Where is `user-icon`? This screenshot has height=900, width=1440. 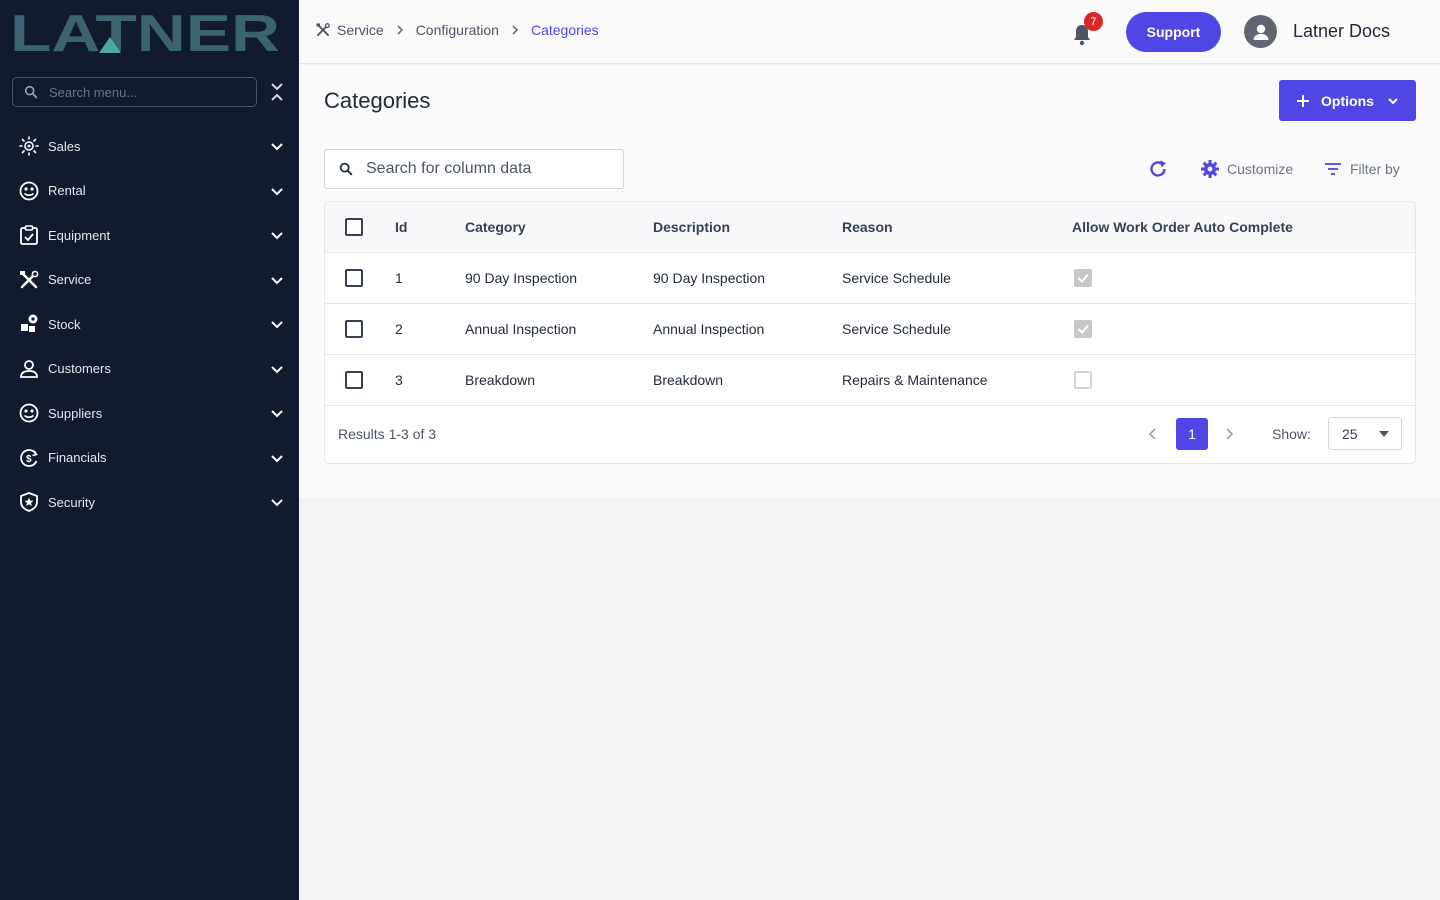
user-icon is located at coordinates (1260, 32).